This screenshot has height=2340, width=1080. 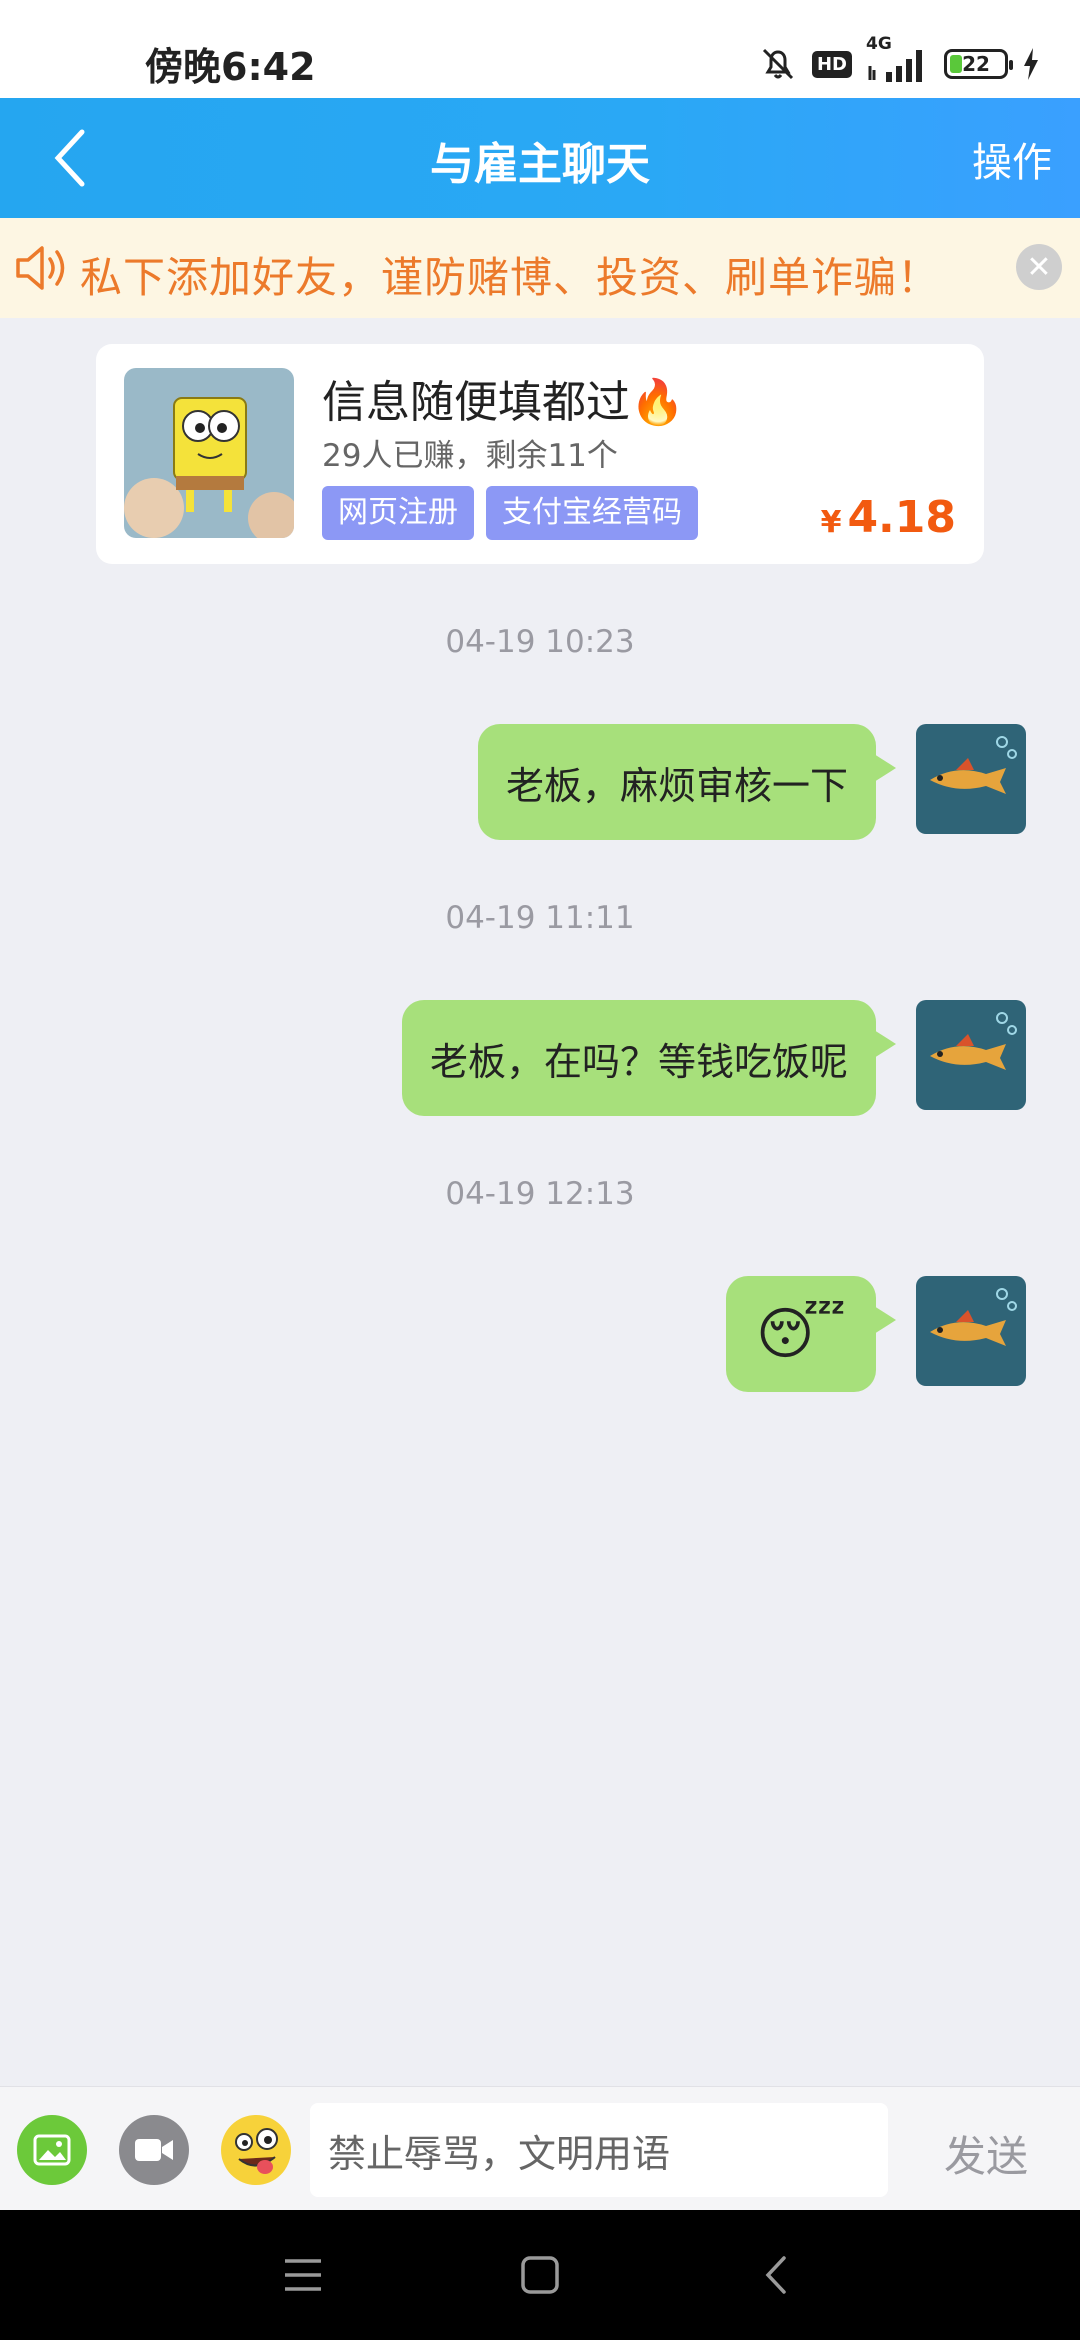 What do you see at coordinates (811, 1334) in the screenshot?
I see `sleeping-emoji-message: 😴` at bounding box center [811, 1334].